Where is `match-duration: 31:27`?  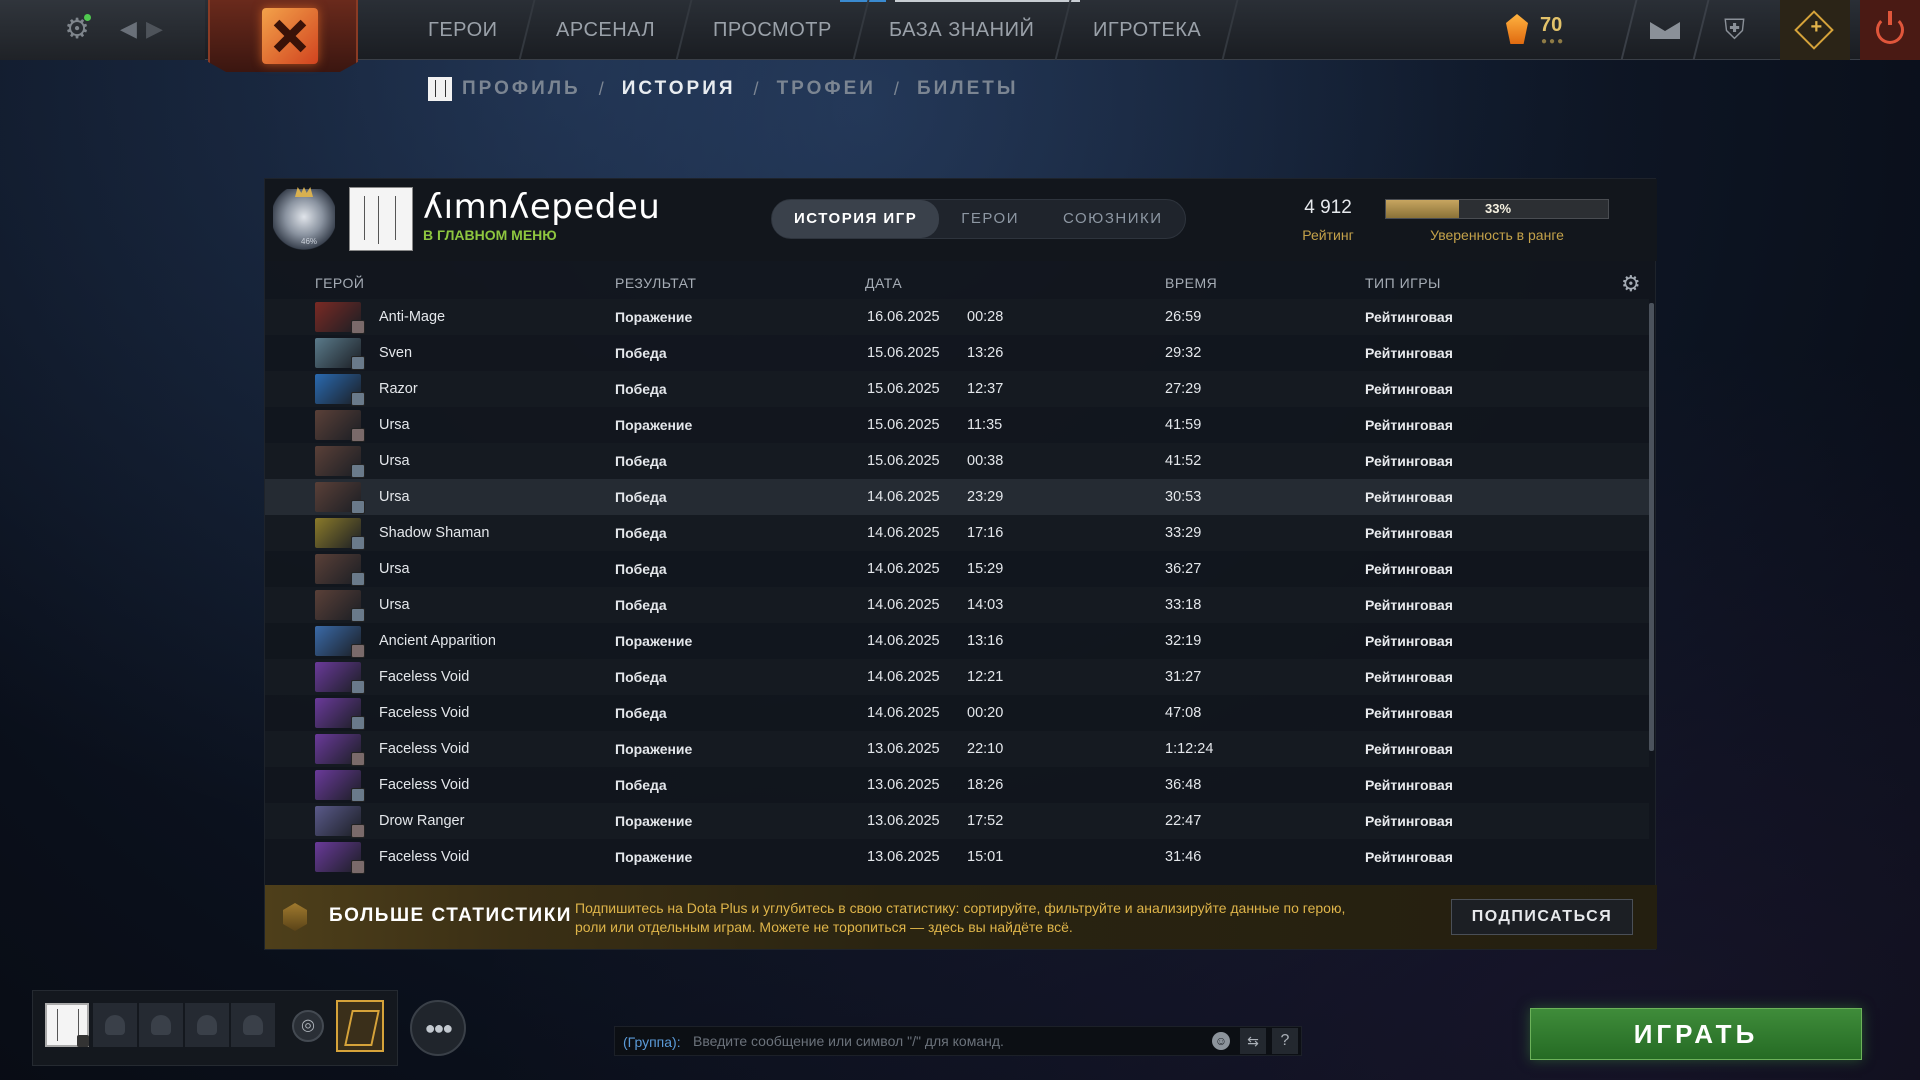 match-duration: 31:27 is located at coordinates (1183, 677).